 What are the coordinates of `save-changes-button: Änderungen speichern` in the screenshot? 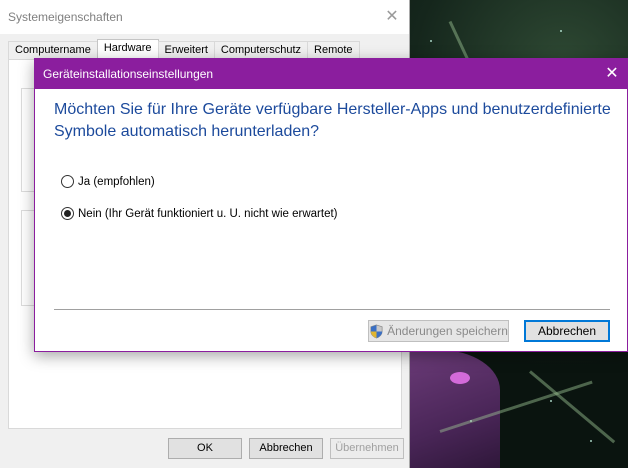 It's located at (438, 331).